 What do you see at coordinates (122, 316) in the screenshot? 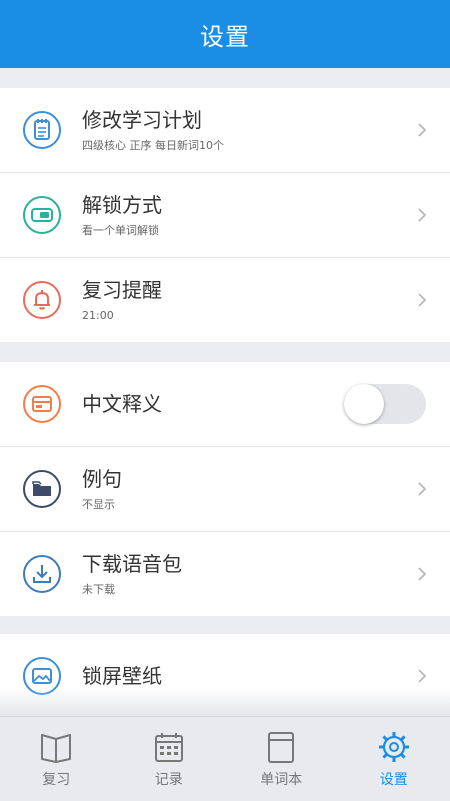
I see `setting-subtitle: 21:00` at bounding box center [122, 316].